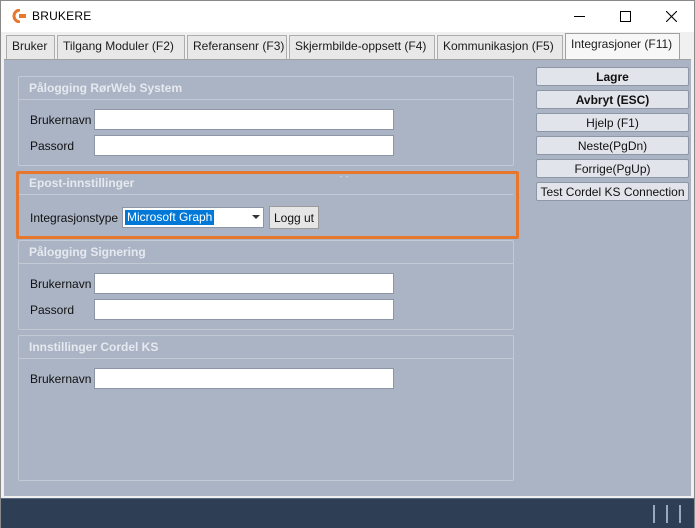 The image size is (695, 528). I want to click on signering-password-input, so click(244, 309).